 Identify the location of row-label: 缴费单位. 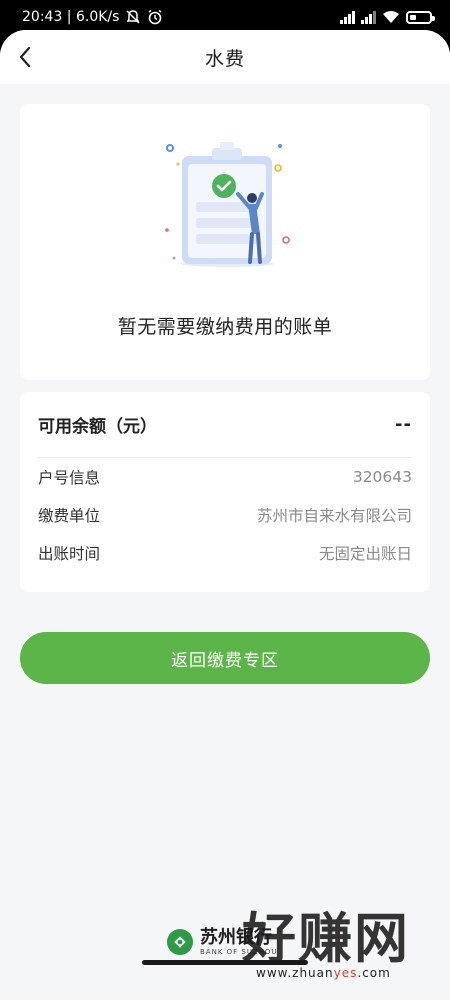
(69, 516).